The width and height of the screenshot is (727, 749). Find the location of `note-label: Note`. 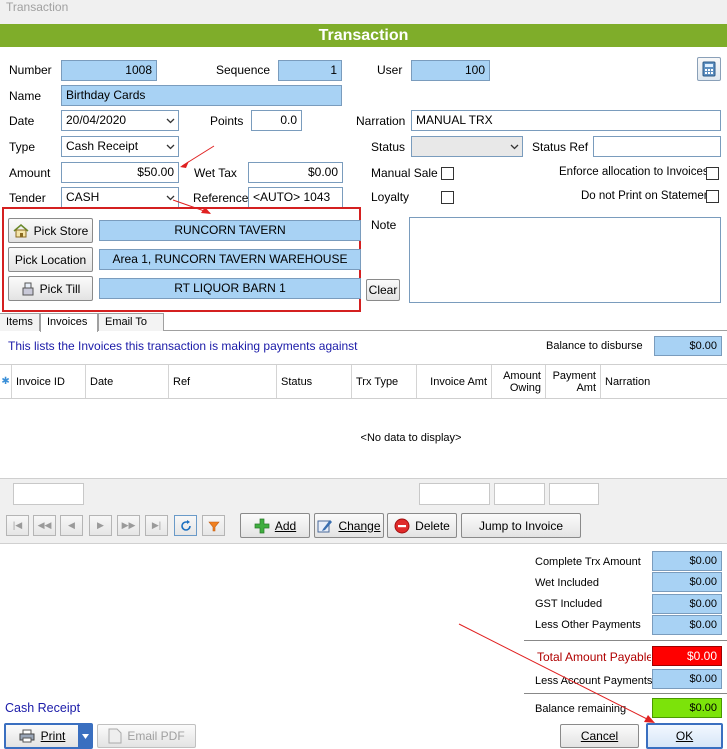

note-label: Note is located at coordinates (384, 225).